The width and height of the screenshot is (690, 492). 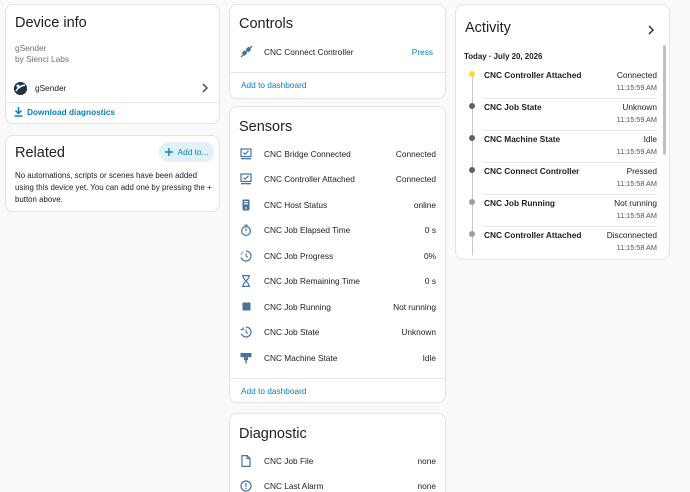 I want to click on diagnostic-row: CNC Job File none, so click(x=337, y=461).